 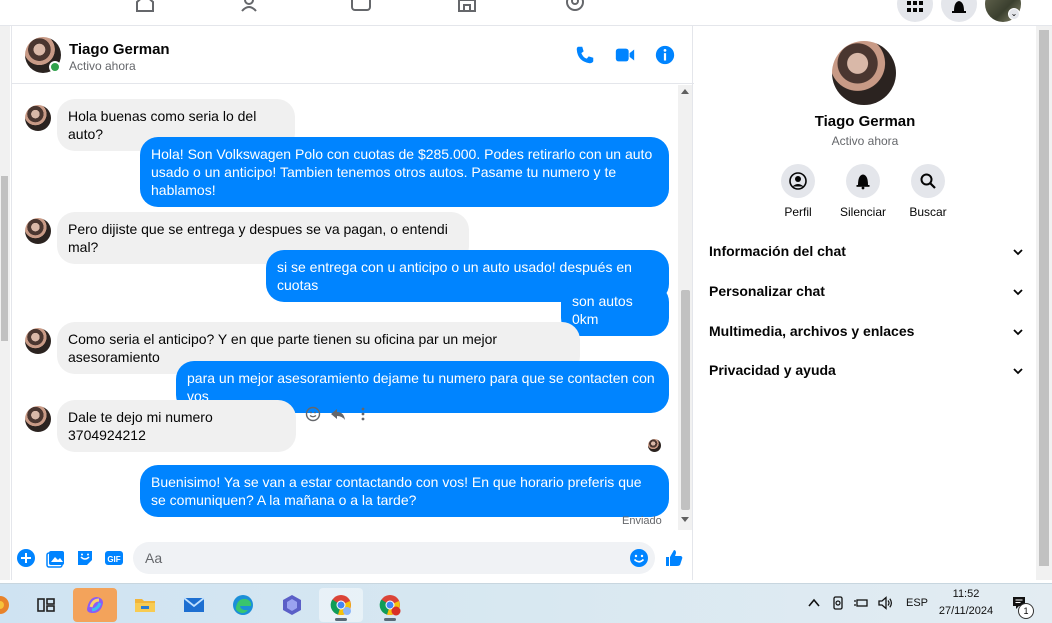 What do you see at coordinates (966, 611) in the screenshot?
I see `clock-date: 27/11/2024` at bounding box center [966, 611].